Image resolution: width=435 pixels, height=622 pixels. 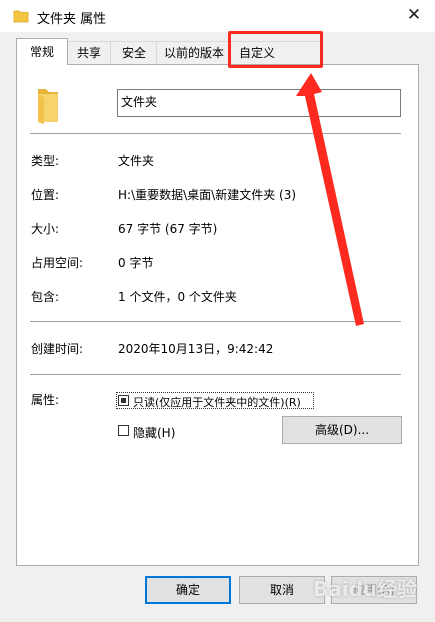 I want to click on readonly-checkbox, so click(x=123, y=400).